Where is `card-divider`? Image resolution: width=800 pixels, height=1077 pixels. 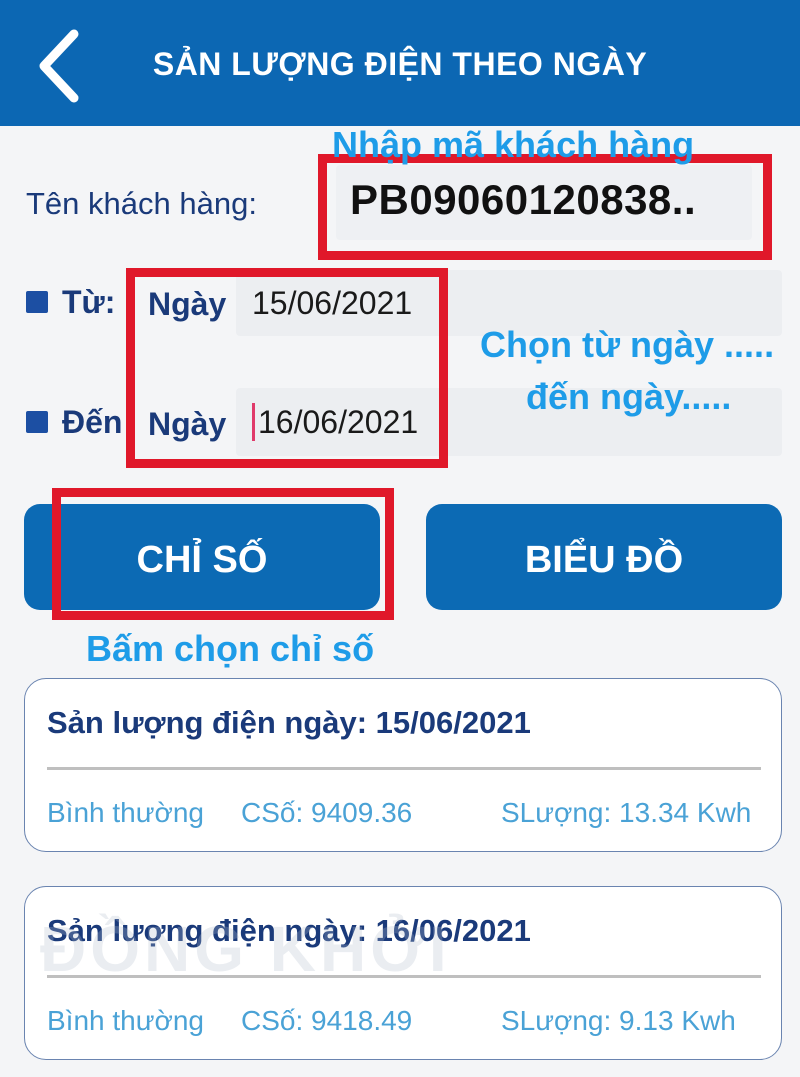
card-divider is located at coordinates (404, 768).